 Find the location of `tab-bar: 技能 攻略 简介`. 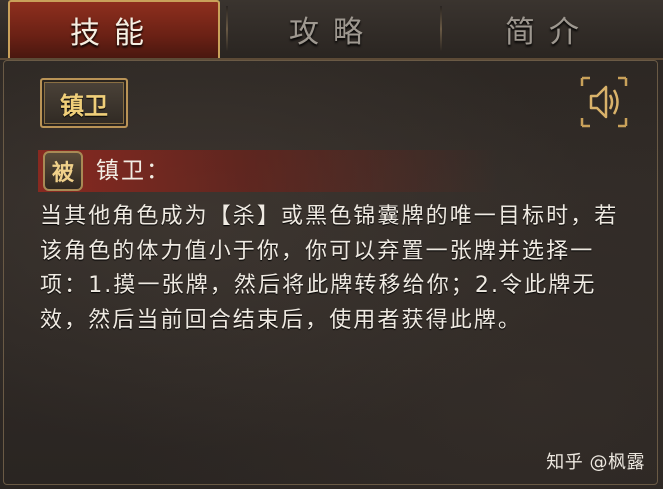

tab-bar: 技能 攻略 简介 is located at coordinates (331, 30).